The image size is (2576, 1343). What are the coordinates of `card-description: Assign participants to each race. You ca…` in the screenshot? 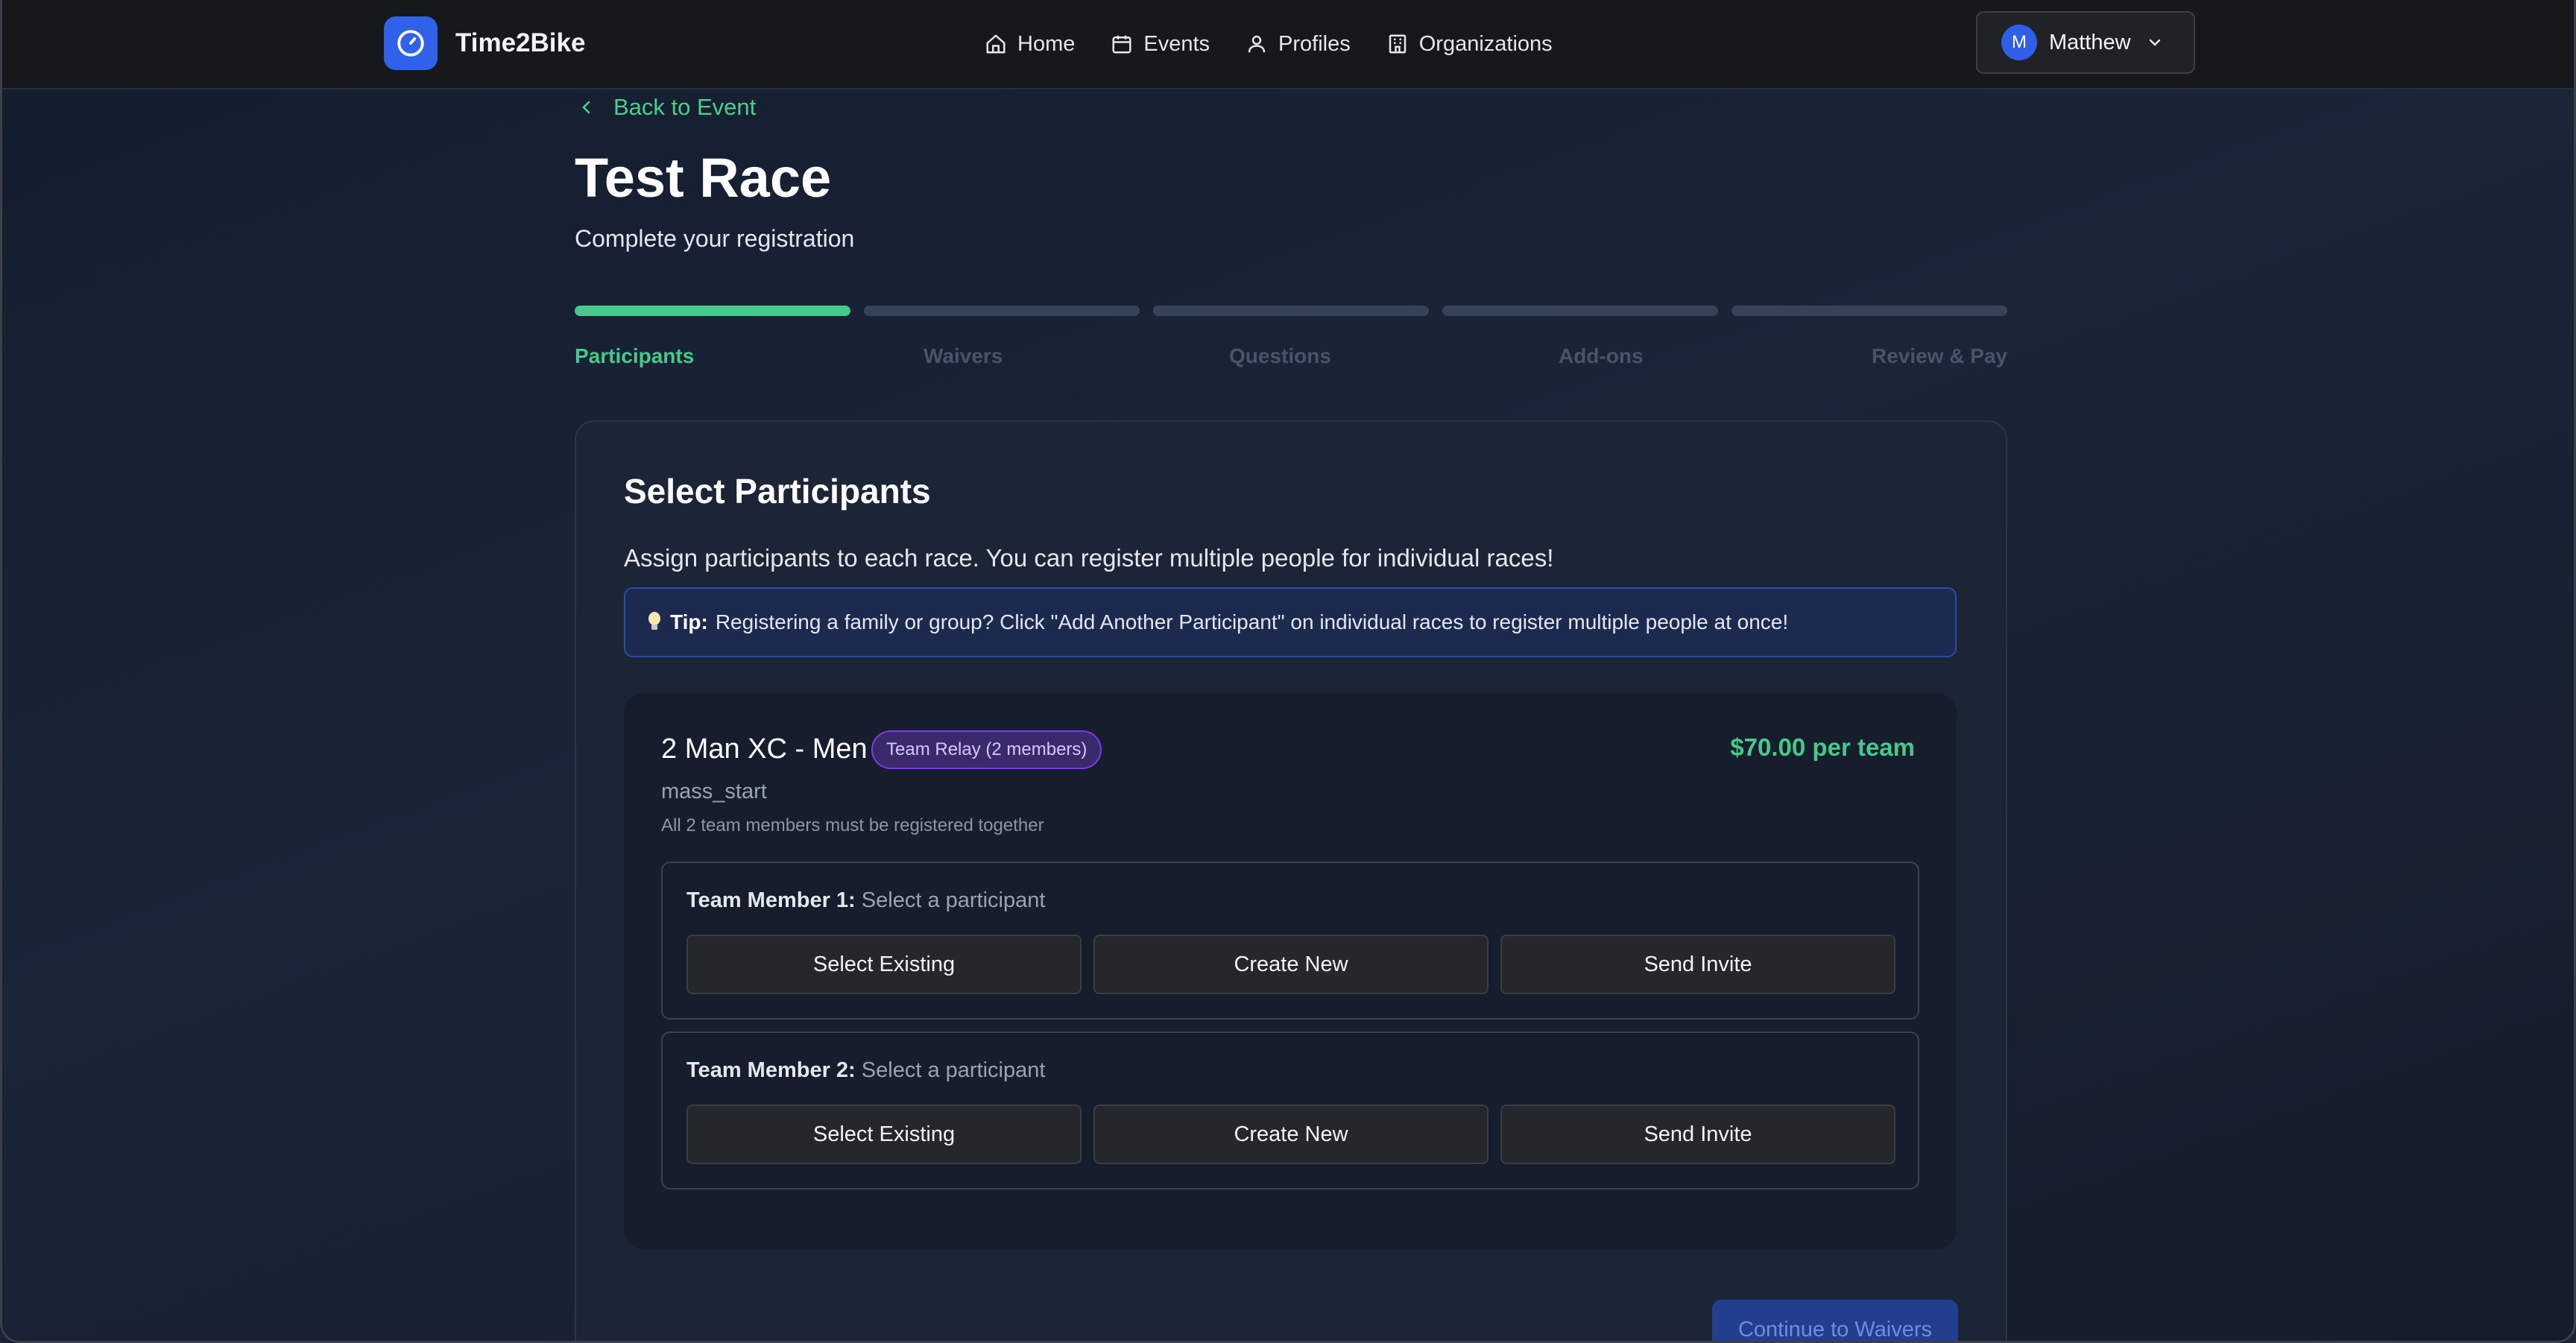 It's located at (1089, 558).